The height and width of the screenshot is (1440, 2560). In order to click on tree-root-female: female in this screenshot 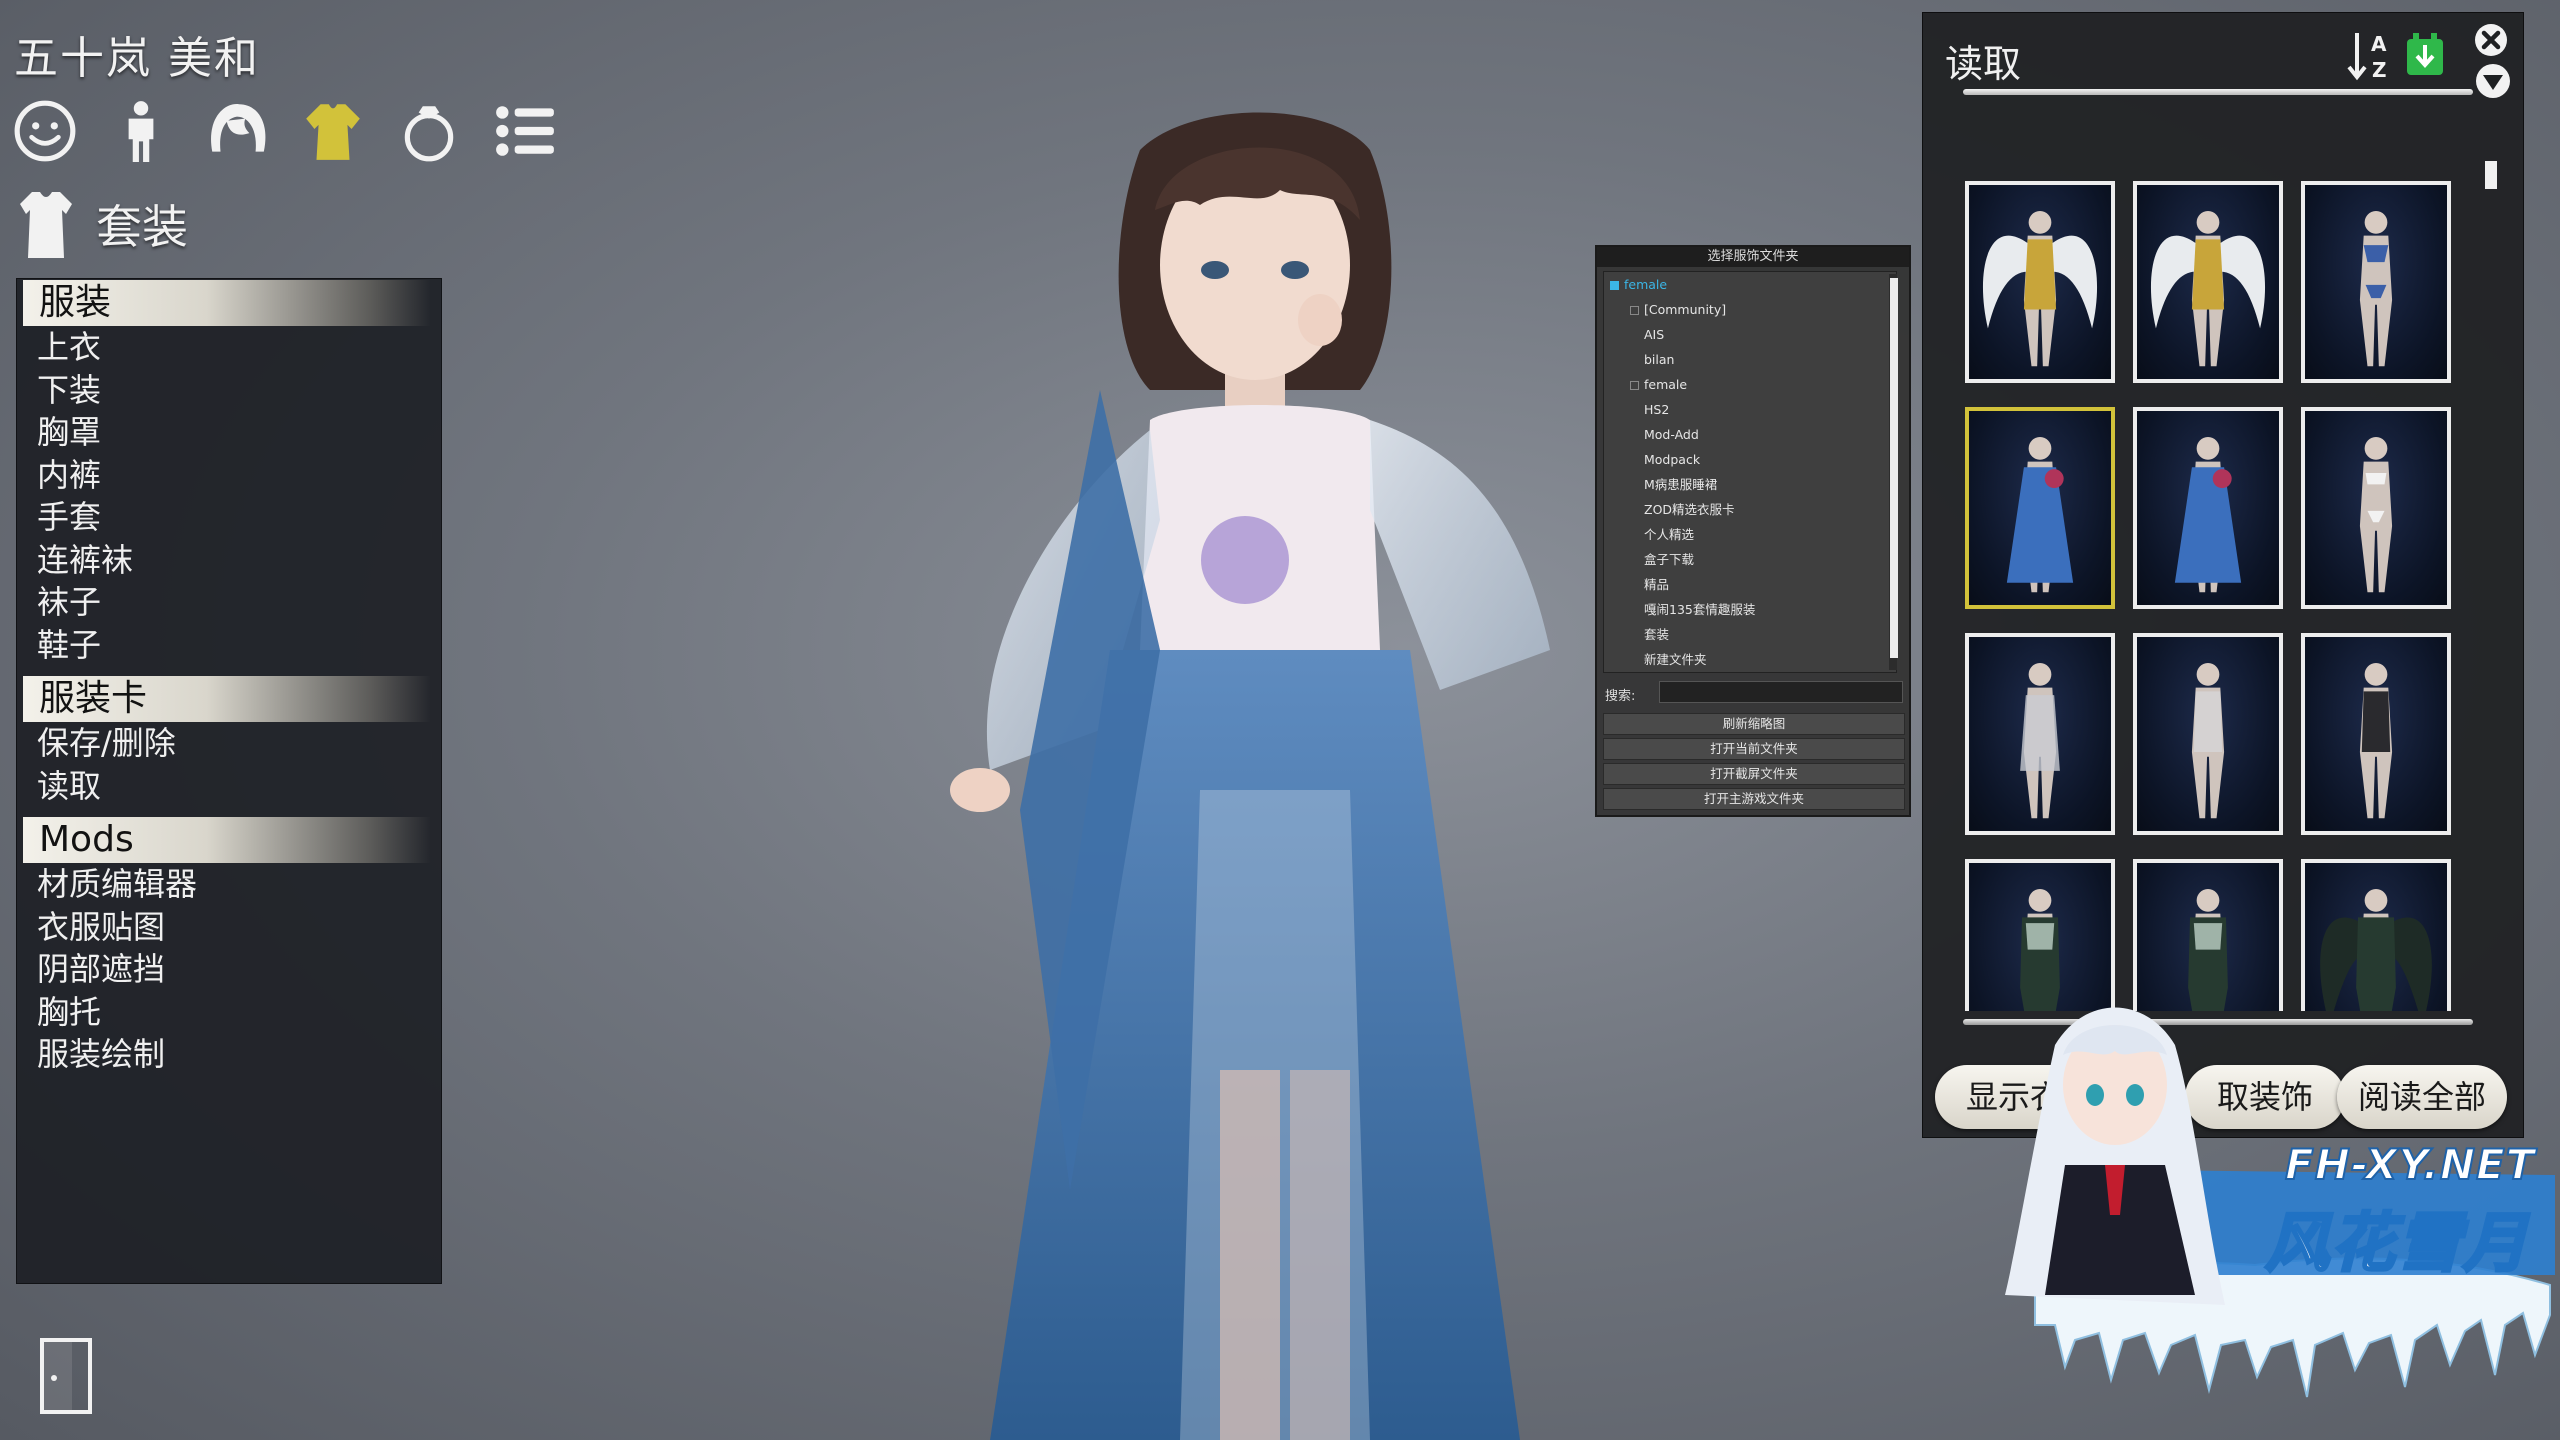, I will do `click(1750, 284)`.